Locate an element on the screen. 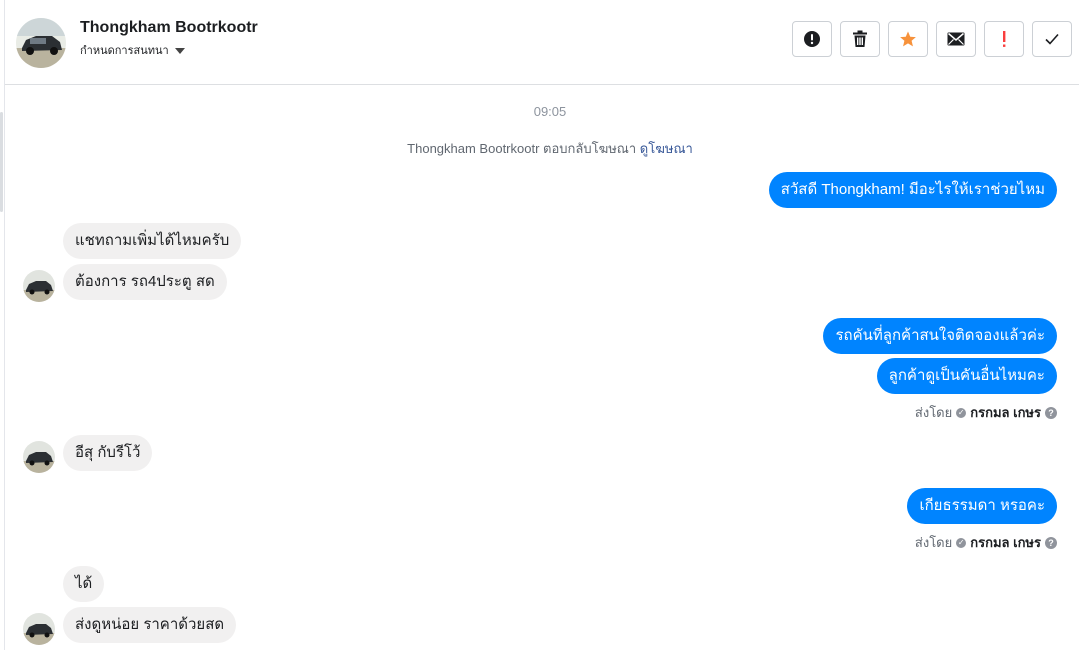 The height and width of the screenshot is (650, 1079). contact-name: Thongkham Bootrkootr is located at coordinates (169, 27).